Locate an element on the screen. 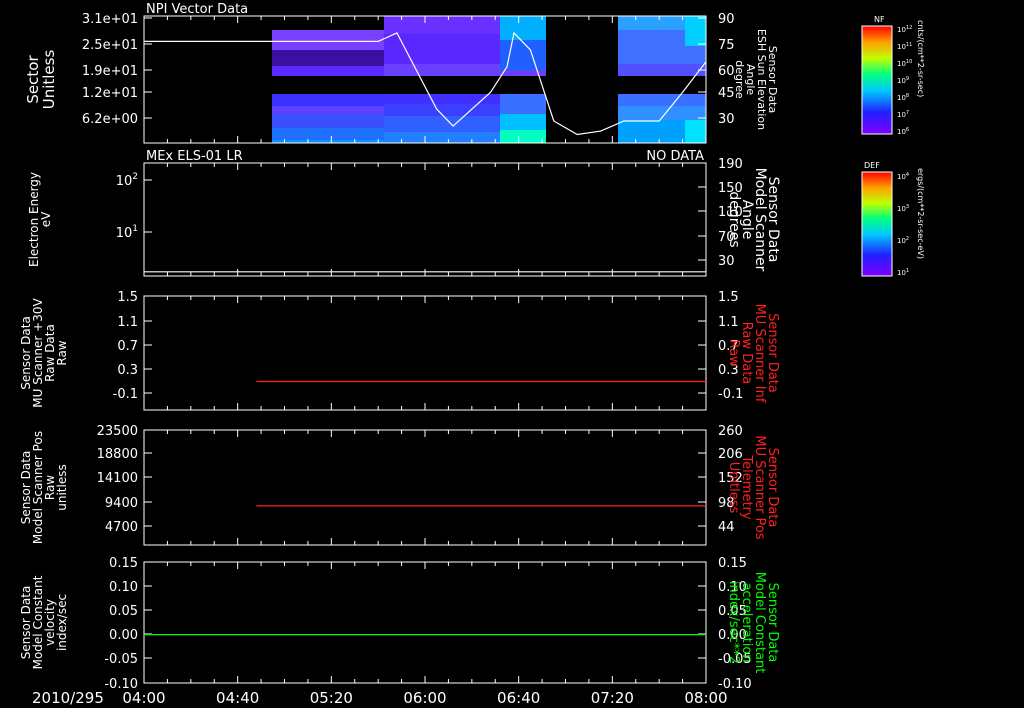 The width and height of the screenshot is (1024, 708). panel-title: NPI Vector Data is located at coordinates (197, 9).